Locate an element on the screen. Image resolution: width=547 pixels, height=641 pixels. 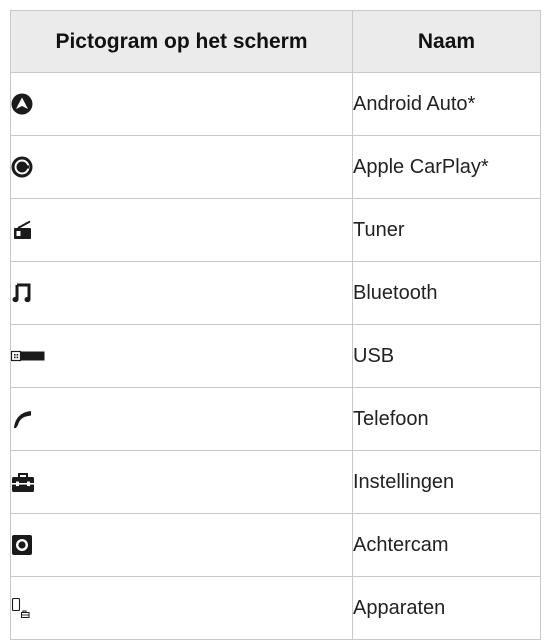
row-name: Bluetooth is located at coordinates (446, 293).